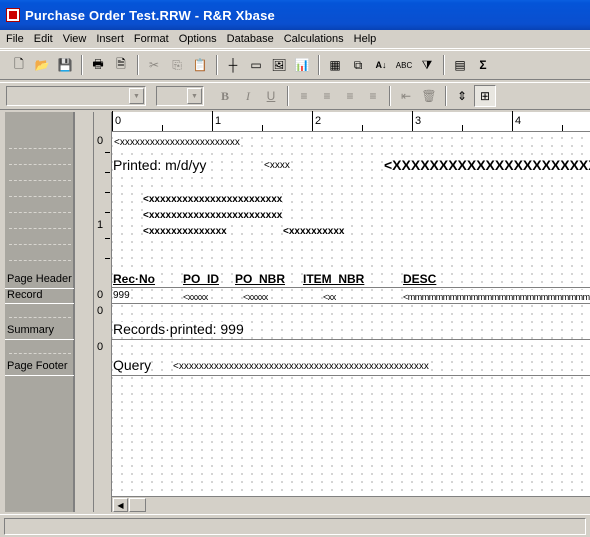 The width and height of the screenshot is (590, 537). What do you see at coordinates (350, 96) in the screenshot?
I see `align-right-icon: ≡` at bounding box center [350, 96].